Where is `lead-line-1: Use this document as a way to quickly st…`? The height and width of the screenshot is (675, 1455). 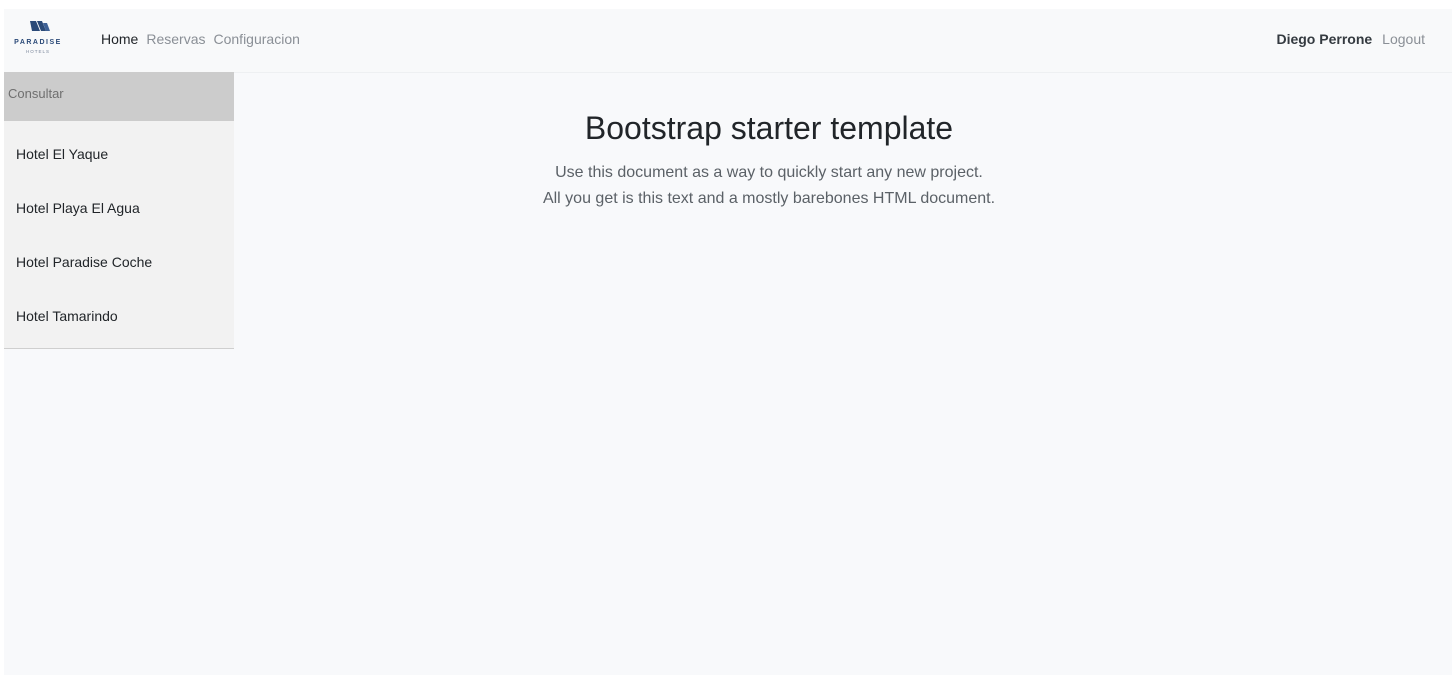 lead-line-1: Use this document as a way to quickly st… is located at coordinates (769, 172).